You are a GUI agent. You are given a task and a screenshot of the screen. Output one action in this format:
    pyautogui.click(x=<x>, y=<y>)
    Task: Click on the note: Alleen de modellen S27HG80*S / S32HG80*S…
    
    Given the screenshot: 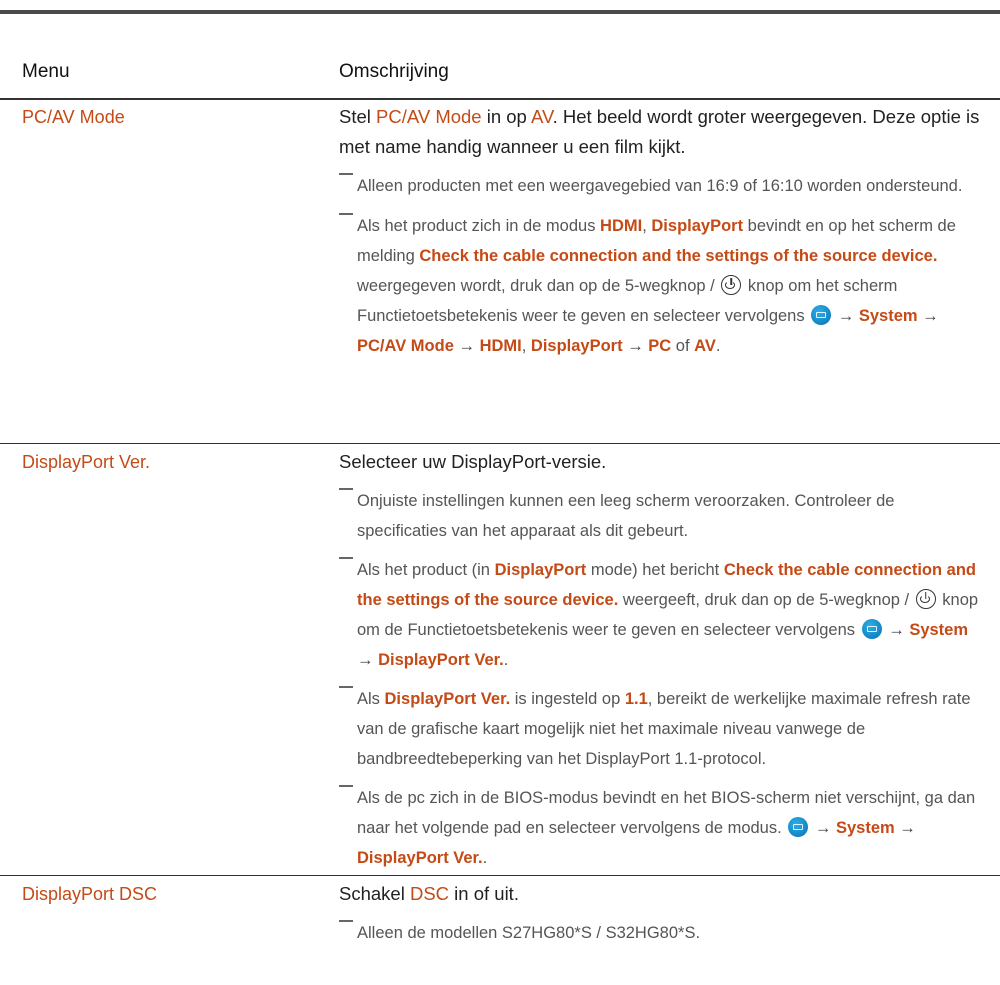 What is the action you would take?
    pyautogui.click(x=661, y=933)
    